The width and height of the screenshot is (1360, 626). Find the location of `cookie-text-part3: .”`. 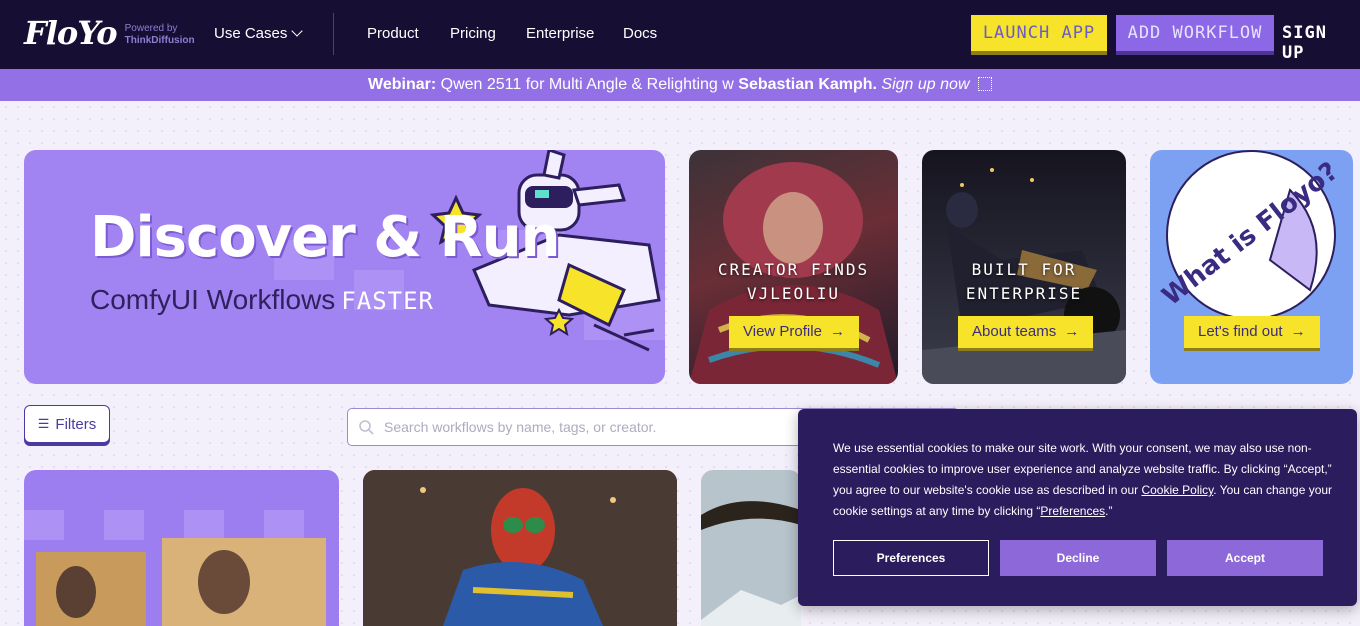

cookie-text-part3: .” is located at coordinates (1109, 511).